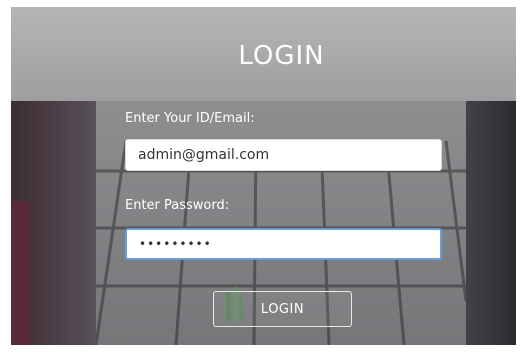  What do you see at coordinates (283, 244) in the screenshot?
I see `password-field` at bounding box center [283, 244].